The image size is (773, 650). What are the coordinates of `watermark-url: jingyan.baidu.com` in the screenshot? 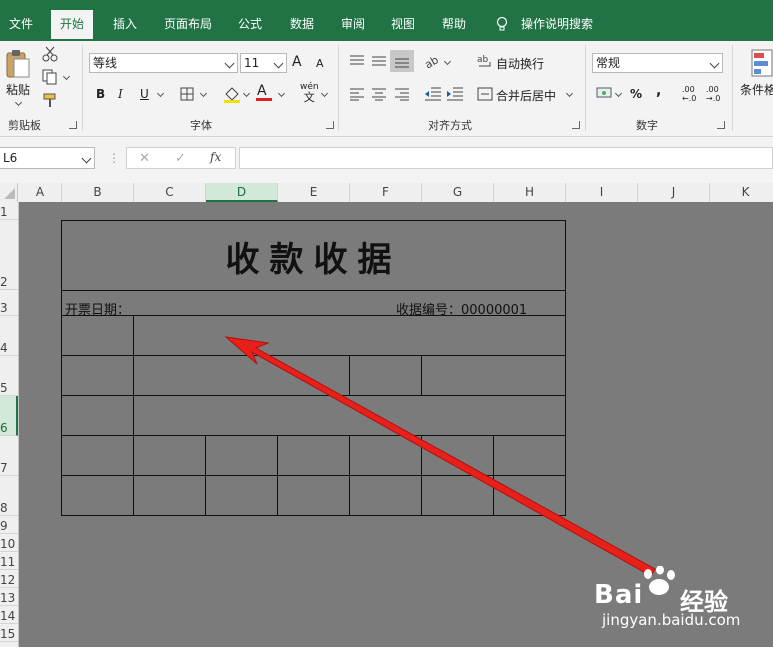 It's located at (671, 620).